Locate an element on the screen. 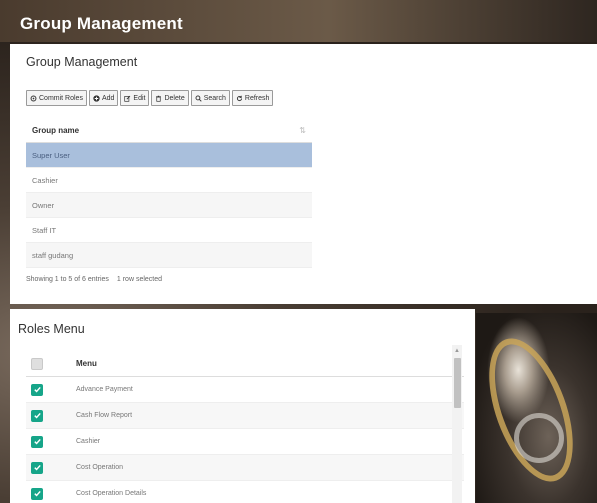 This screenshot has height=503, width=597. scroll-up-icon: ▲ is located at coordinates (457, 351).